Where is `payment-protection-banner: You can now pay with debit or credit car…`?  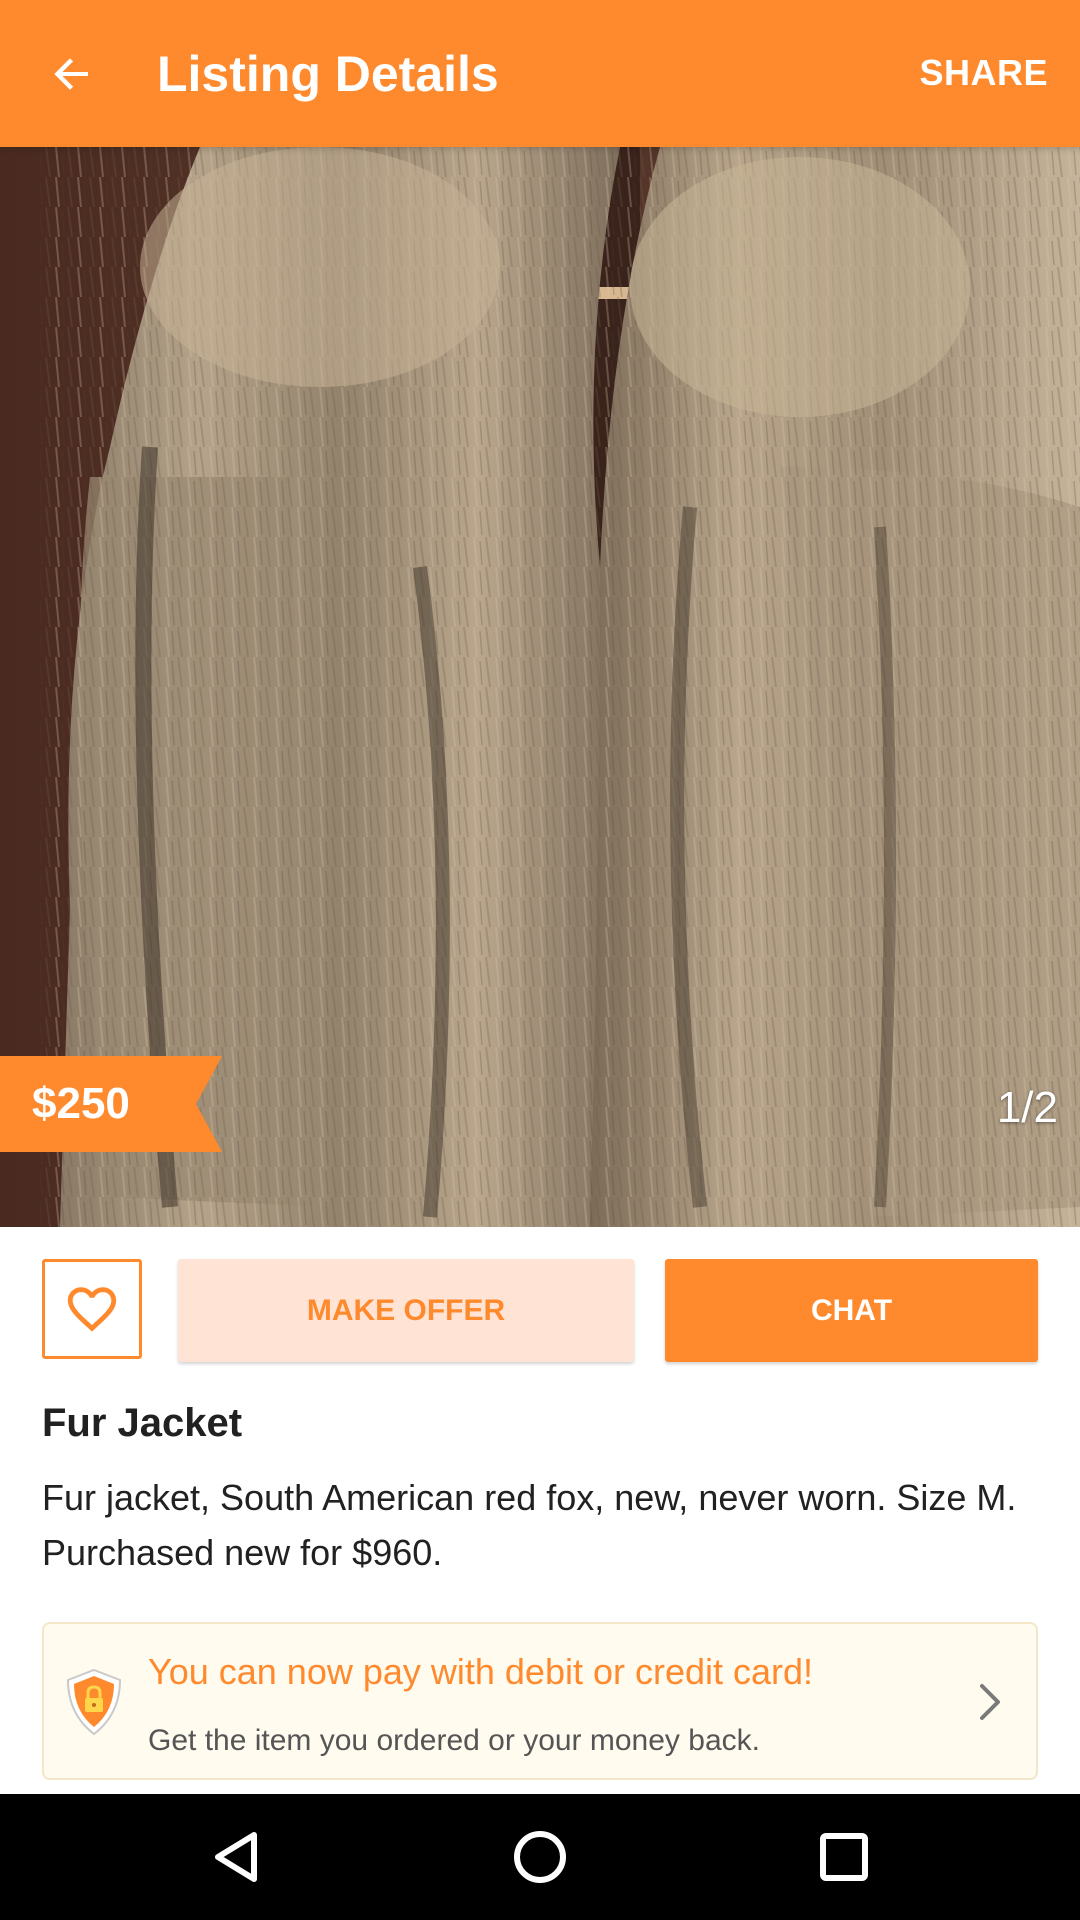
payment-protection-banner: You can now pay with debit or credit car… is located at coordinates (540, 1701).